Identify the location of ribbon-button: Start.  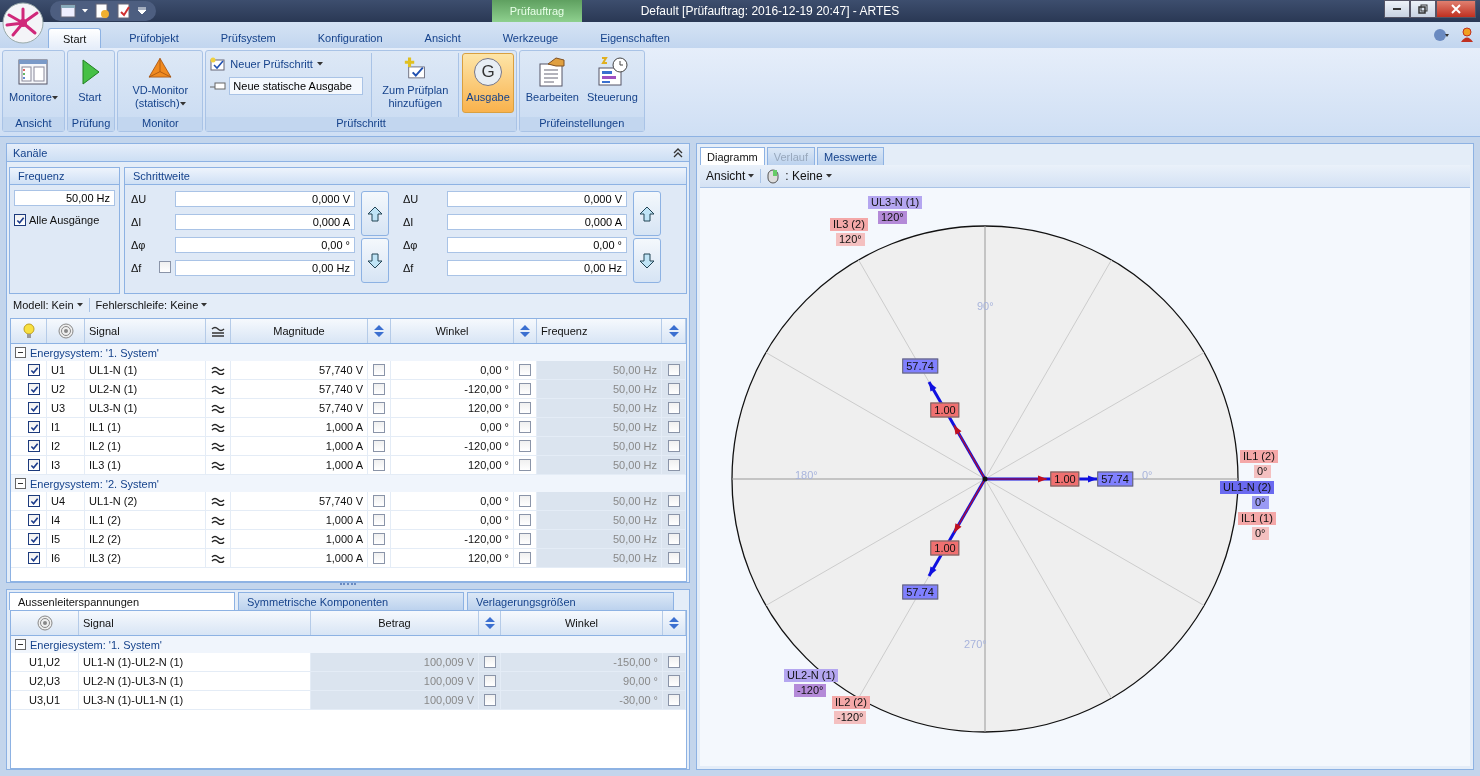
(89, 83).